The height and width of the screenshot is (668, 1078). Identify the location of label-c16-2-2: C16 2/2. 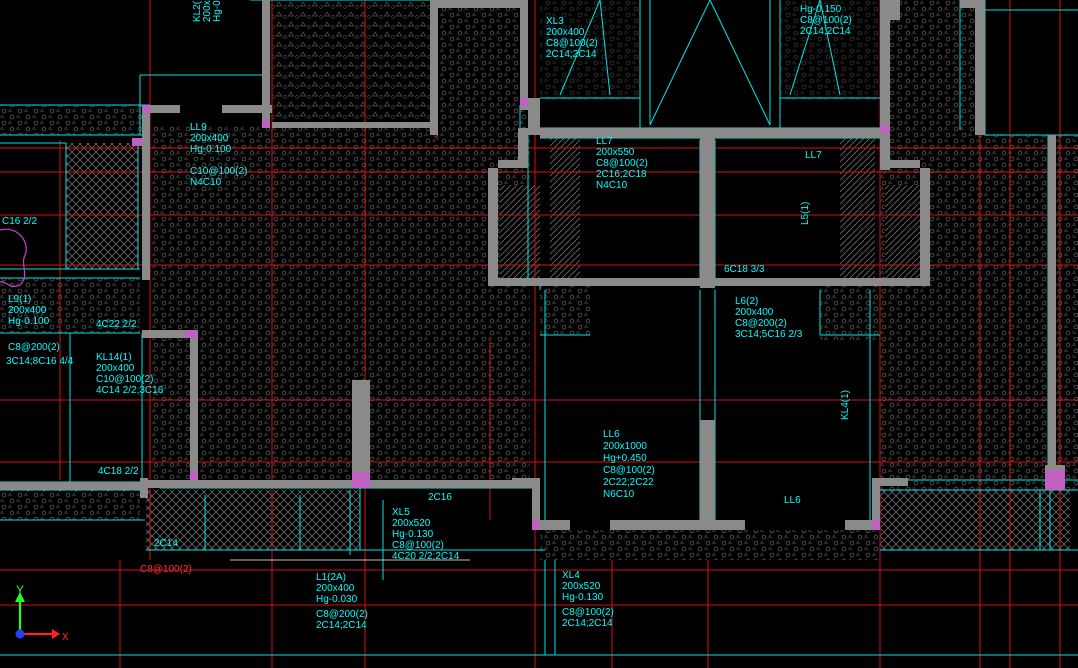
(19, 221).